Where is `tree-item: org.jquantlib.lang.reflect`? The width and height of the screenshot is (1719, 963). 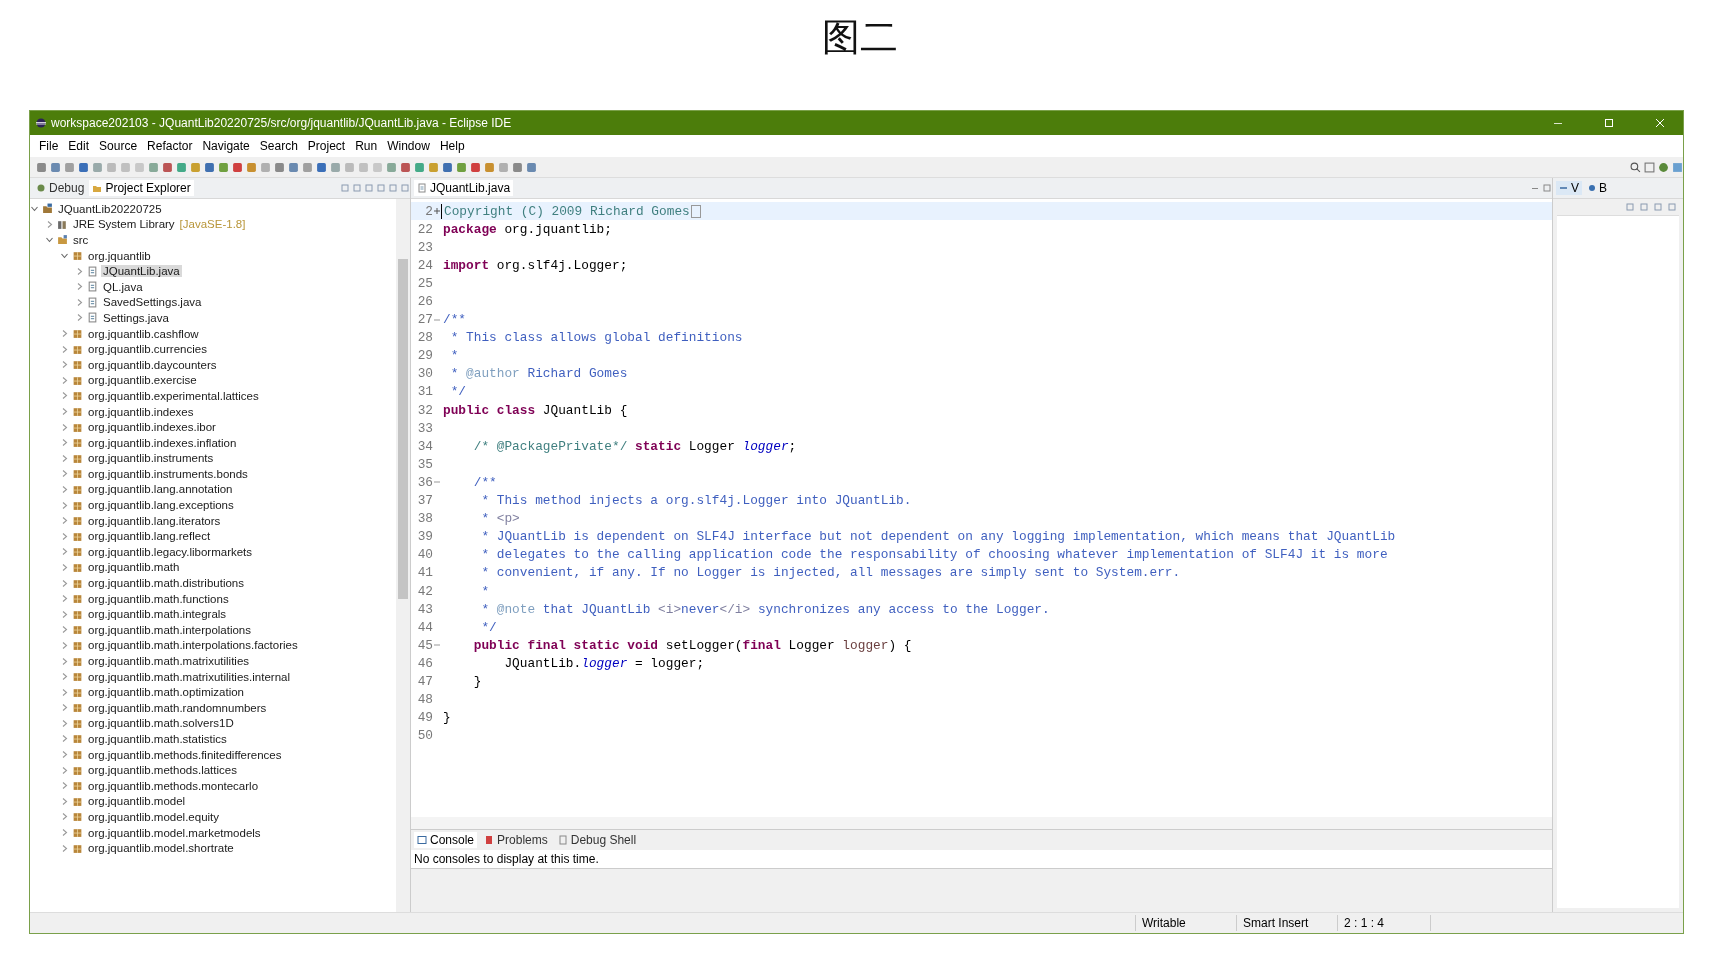 tree-item: org.jquantlib.lang.reflect is located at coordinates (149, 536).